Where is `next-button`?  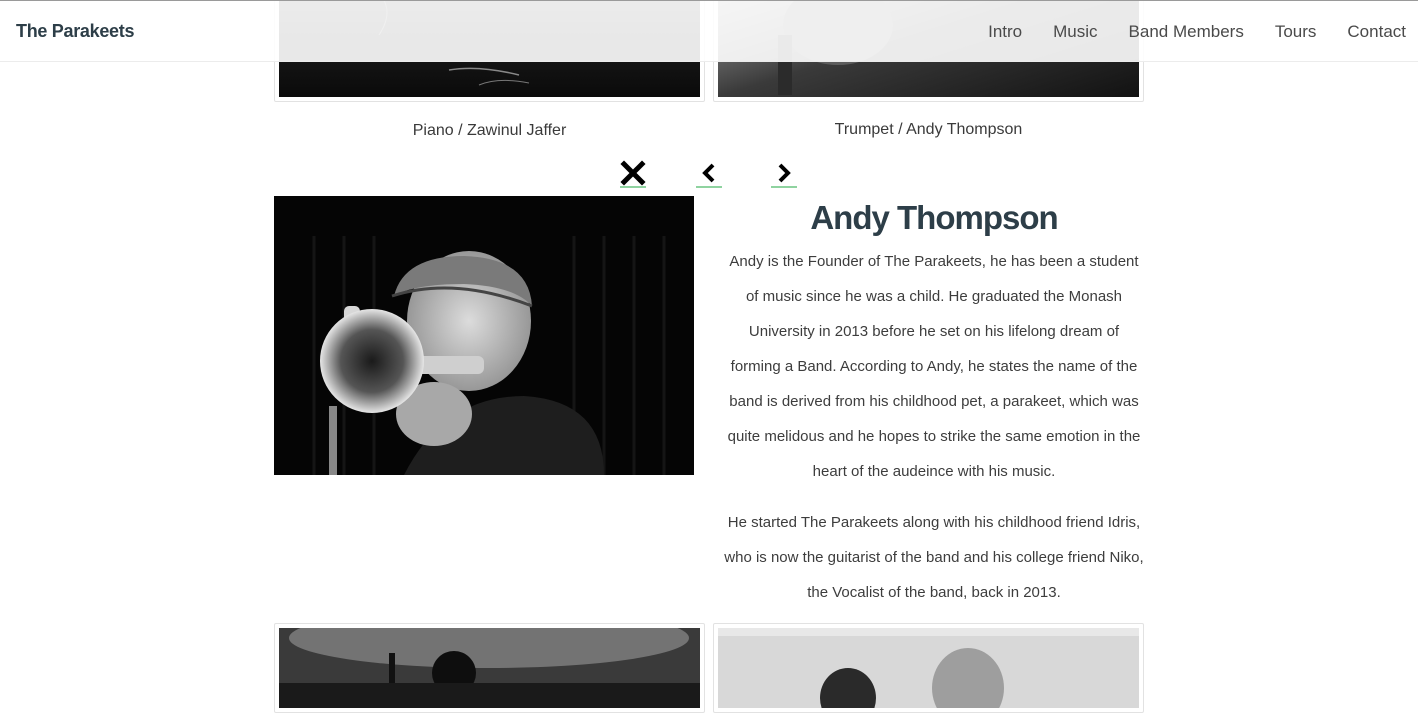
next-button is located at coordinates (784, 174).